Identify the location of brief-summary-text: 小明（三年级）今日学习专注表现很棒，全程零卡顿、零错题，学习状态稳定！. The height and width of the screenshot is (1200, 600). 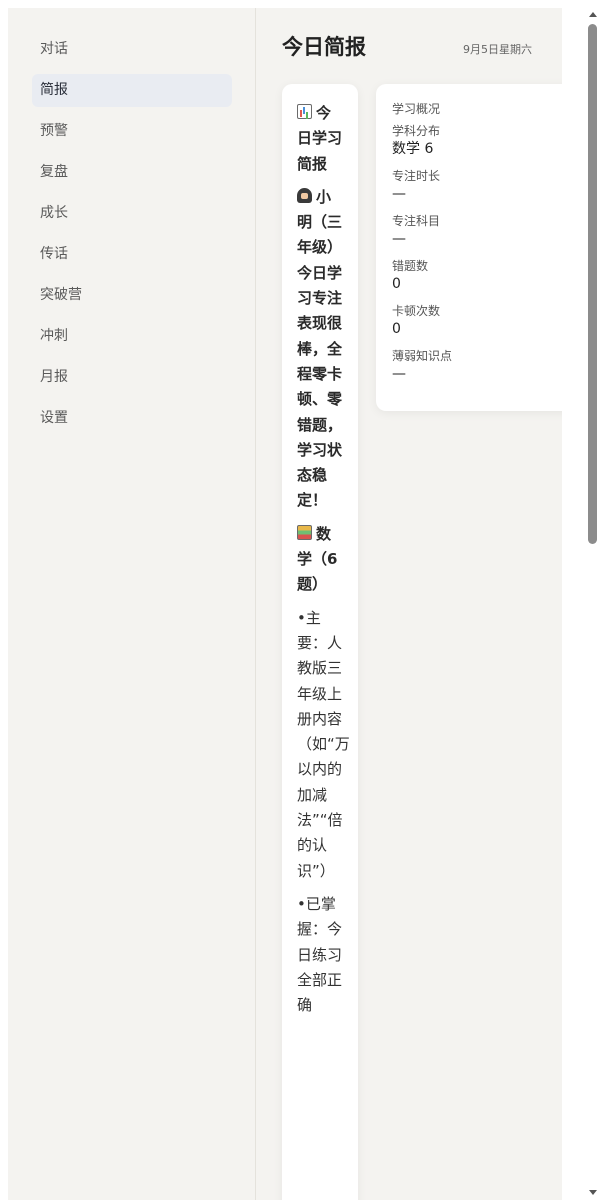
(320, 348).